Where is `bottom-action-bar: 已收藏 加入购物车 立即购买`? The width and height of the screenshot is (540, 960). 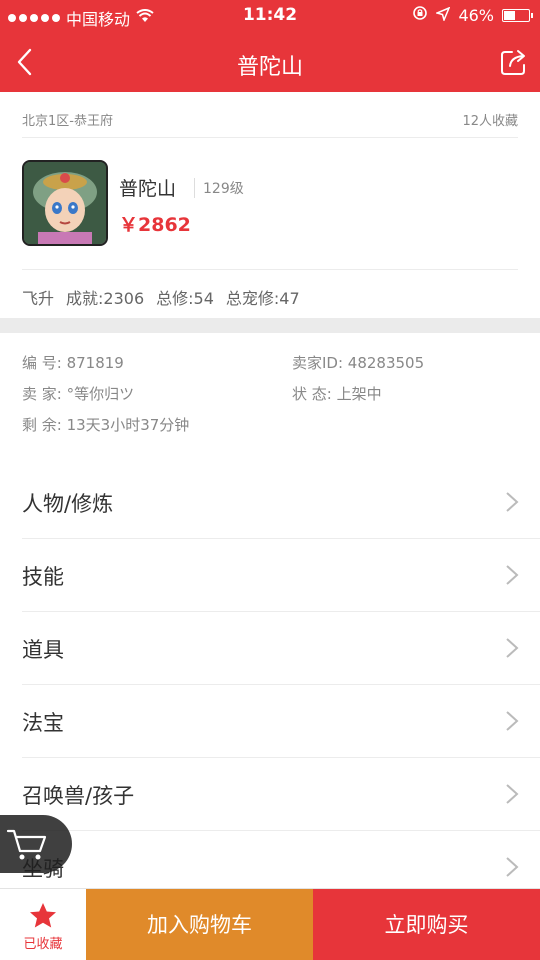 bottom-action-bar: 已收藏 加入购物车 立即购买 is located at coordinates (270, 924).